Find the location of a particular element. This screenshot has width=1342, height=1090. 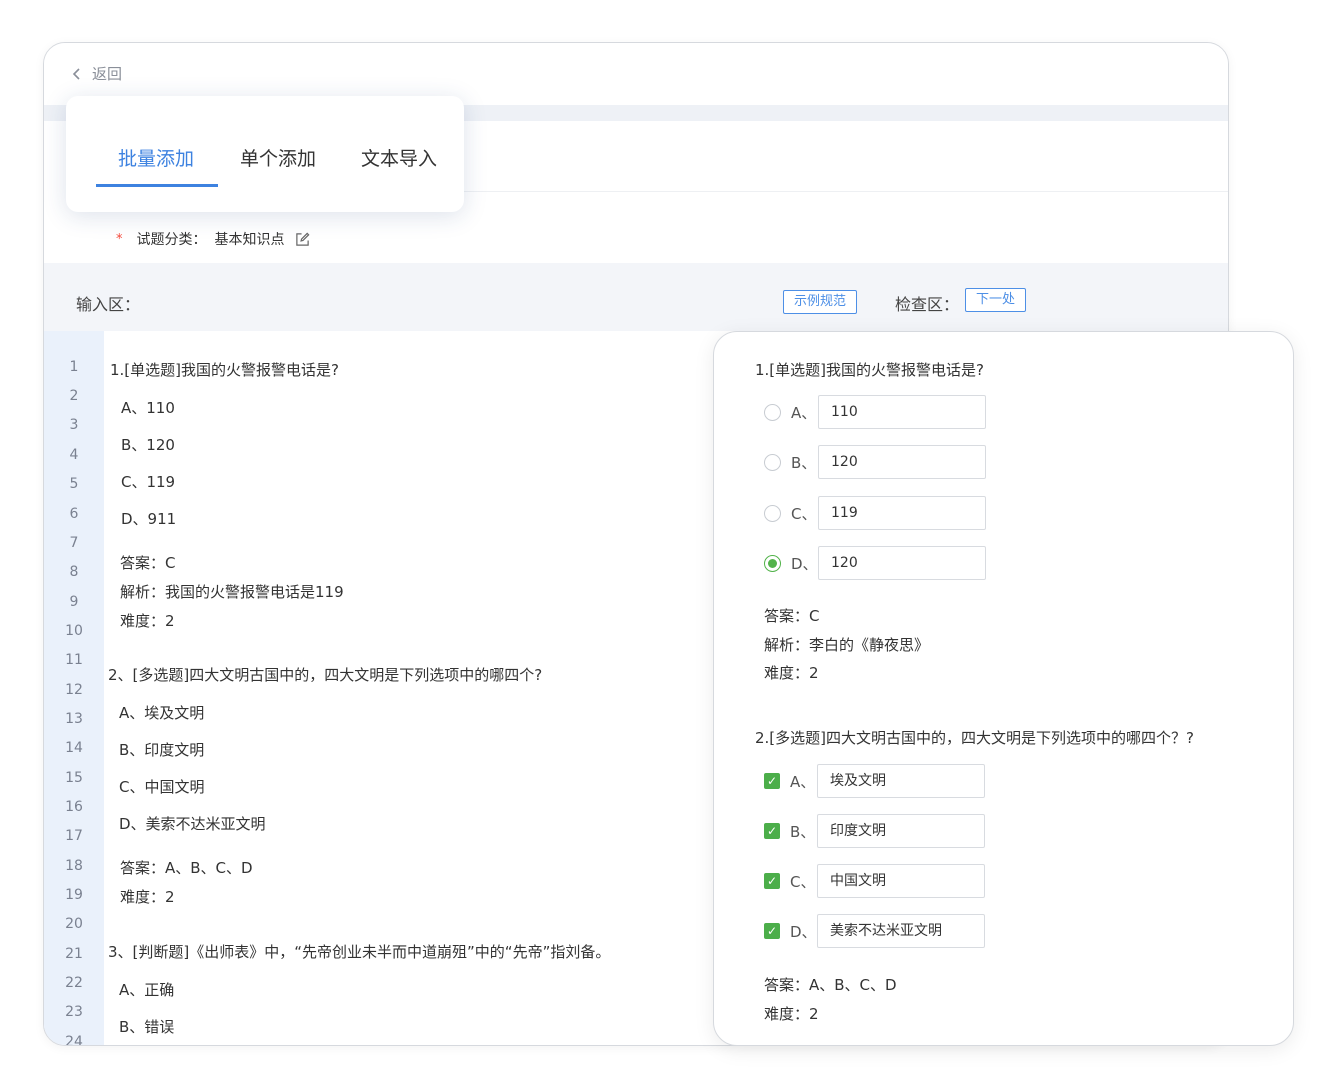

tab-text-import: 文本导入 is located at coordinates (399, 157).